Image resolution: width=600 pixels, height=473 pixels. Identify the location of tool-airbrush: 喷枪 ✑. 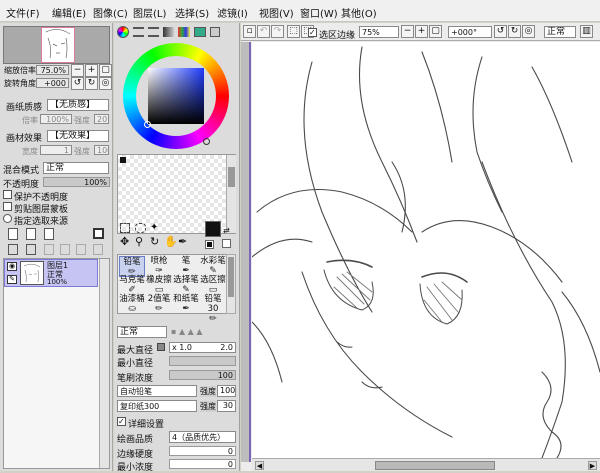
(159, 266).